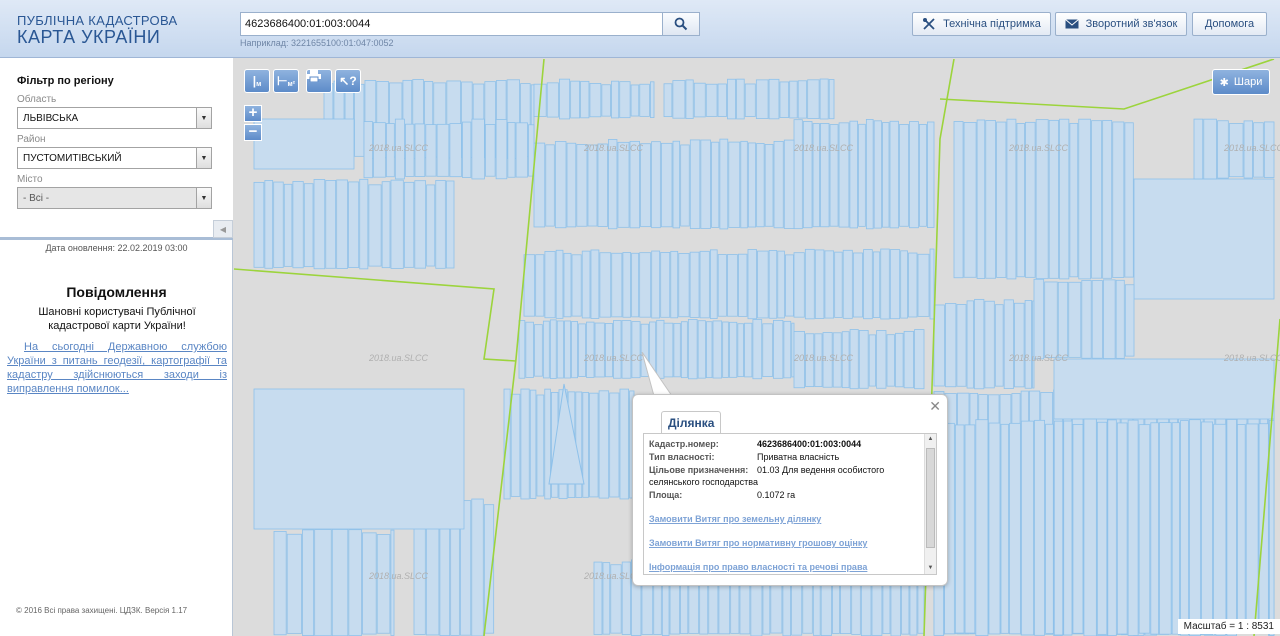  I want to click on measure-area-button: ⊢ м², so click(286, 81).